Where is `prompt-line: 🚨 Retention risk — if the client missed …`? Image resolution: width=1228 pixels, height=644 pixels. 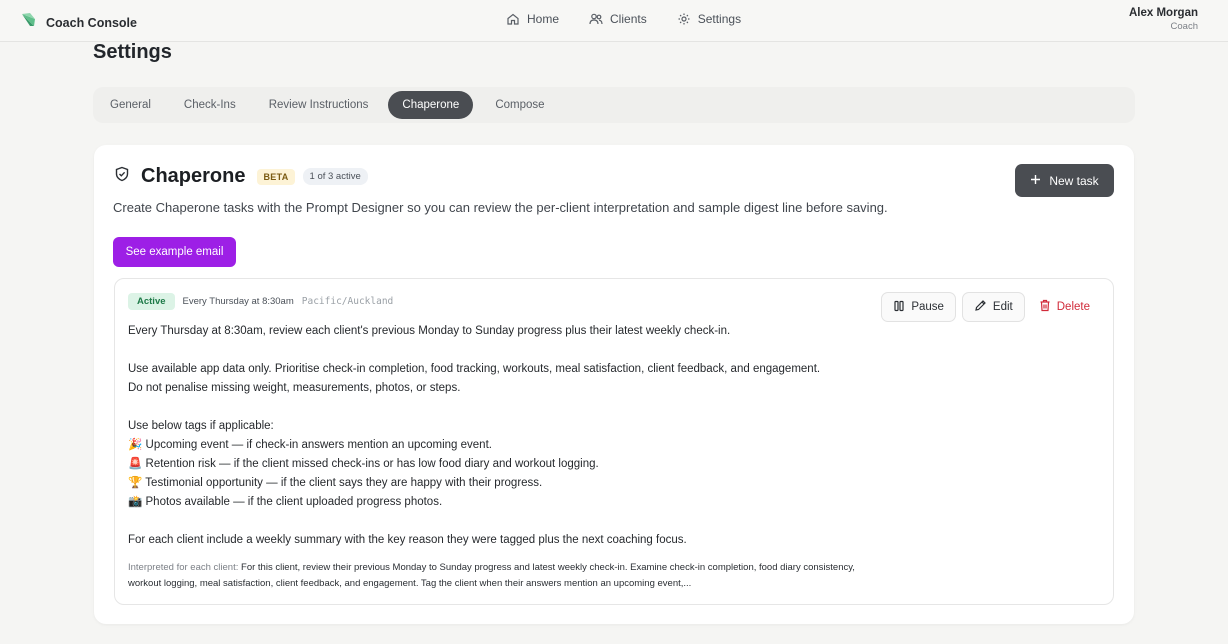
prompt-line: 🚨 Retention risk — if the client missed … is located at coordinates (363, 464).